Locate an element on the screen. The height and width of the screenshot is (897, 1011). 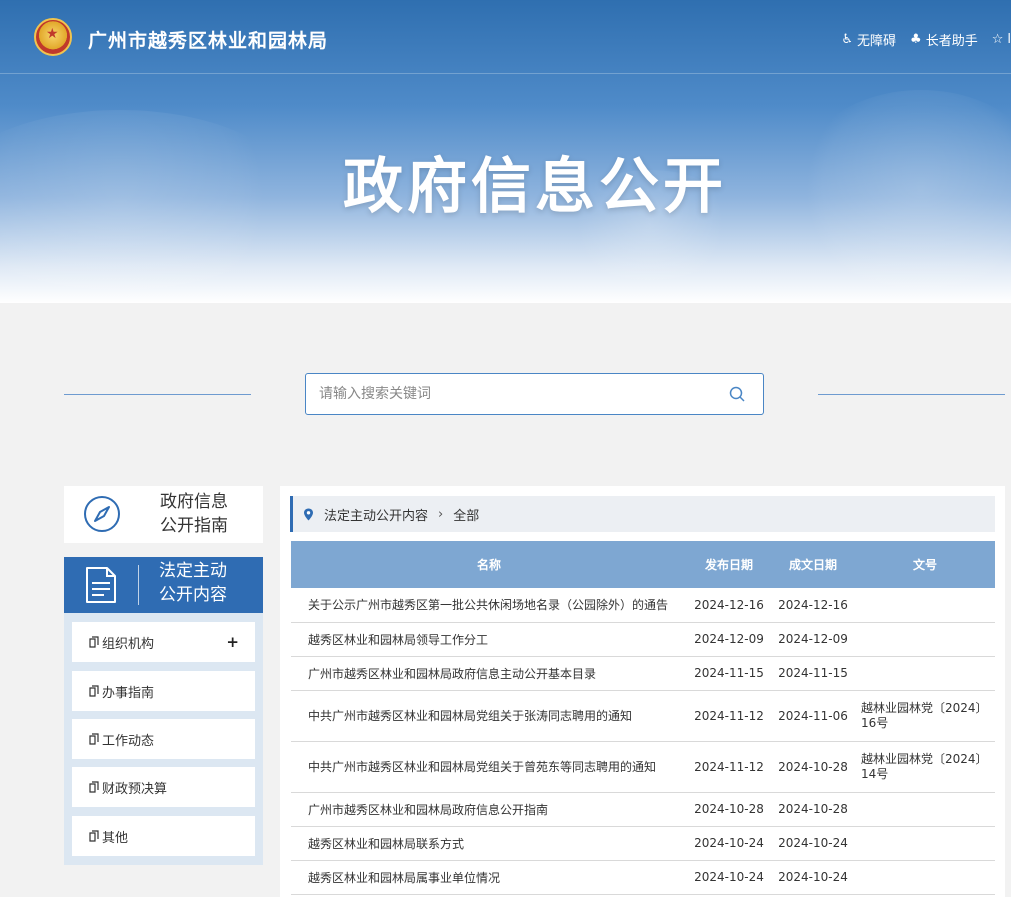
guide-label: 政府信息 公开指南 is located at coordinates (194, 514).